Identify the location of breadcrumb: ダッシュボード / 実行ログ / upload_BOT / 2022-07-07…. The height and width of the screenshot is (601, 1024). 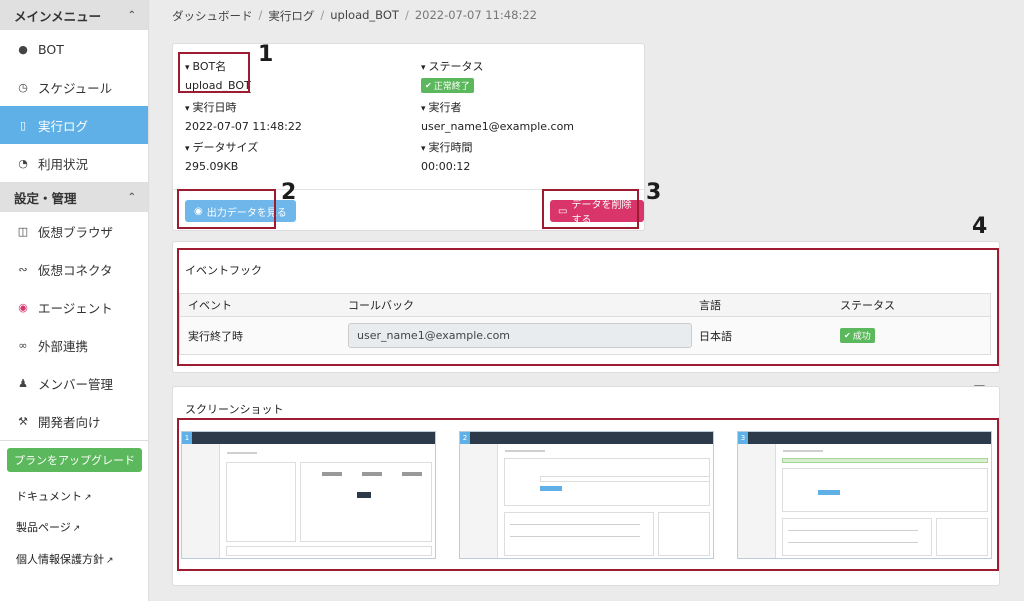
(354, 16).